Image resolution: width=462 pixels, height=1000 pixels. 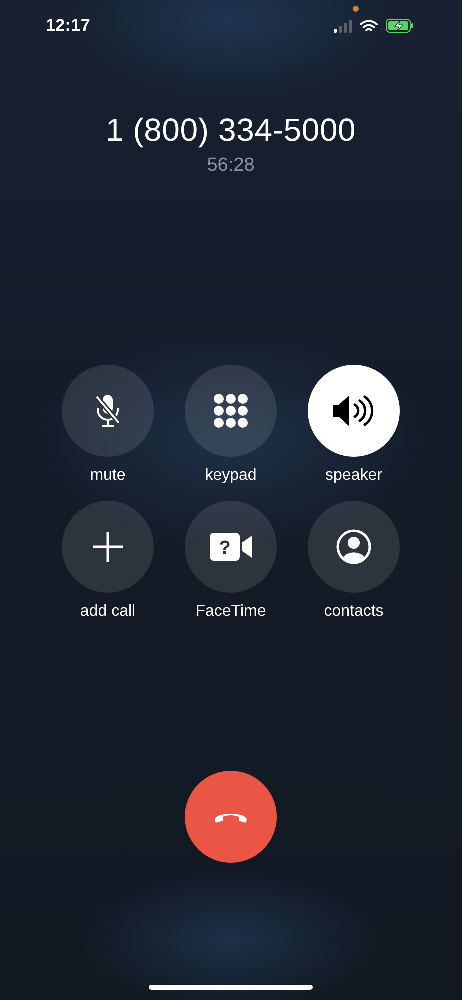 What do you see at coordinates (231, 476) in the screenshot?
I see `button-label: keypad` at bounding box center [231, 476].